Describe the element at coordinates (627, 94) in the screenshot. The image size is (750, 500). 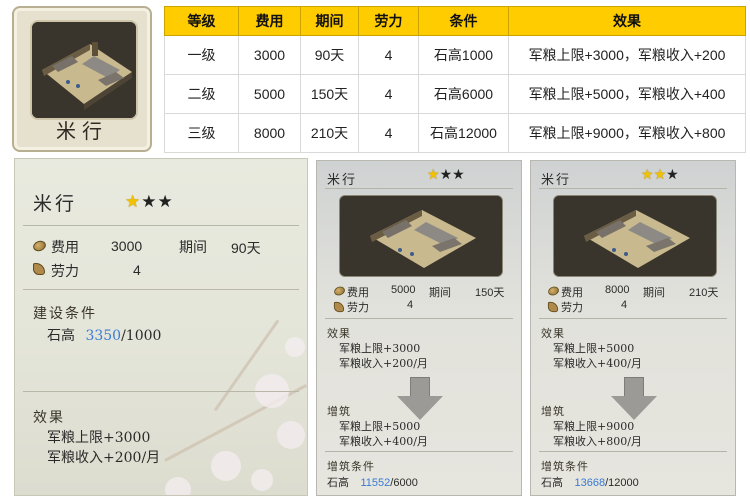
I see `cell-effect: 军粮上限+5000，军粮收入+400` at that location.